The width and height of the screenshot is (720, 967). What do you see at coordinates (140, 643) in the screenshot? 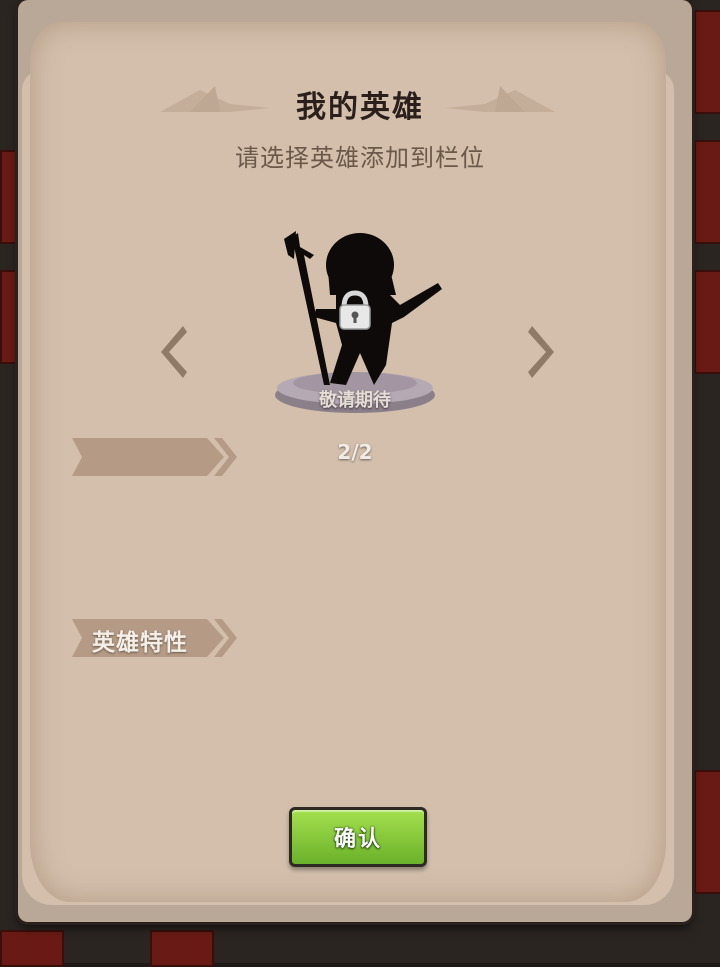
I see `hero-traits-label: 英雄特性` at bounding box center [140, 643].